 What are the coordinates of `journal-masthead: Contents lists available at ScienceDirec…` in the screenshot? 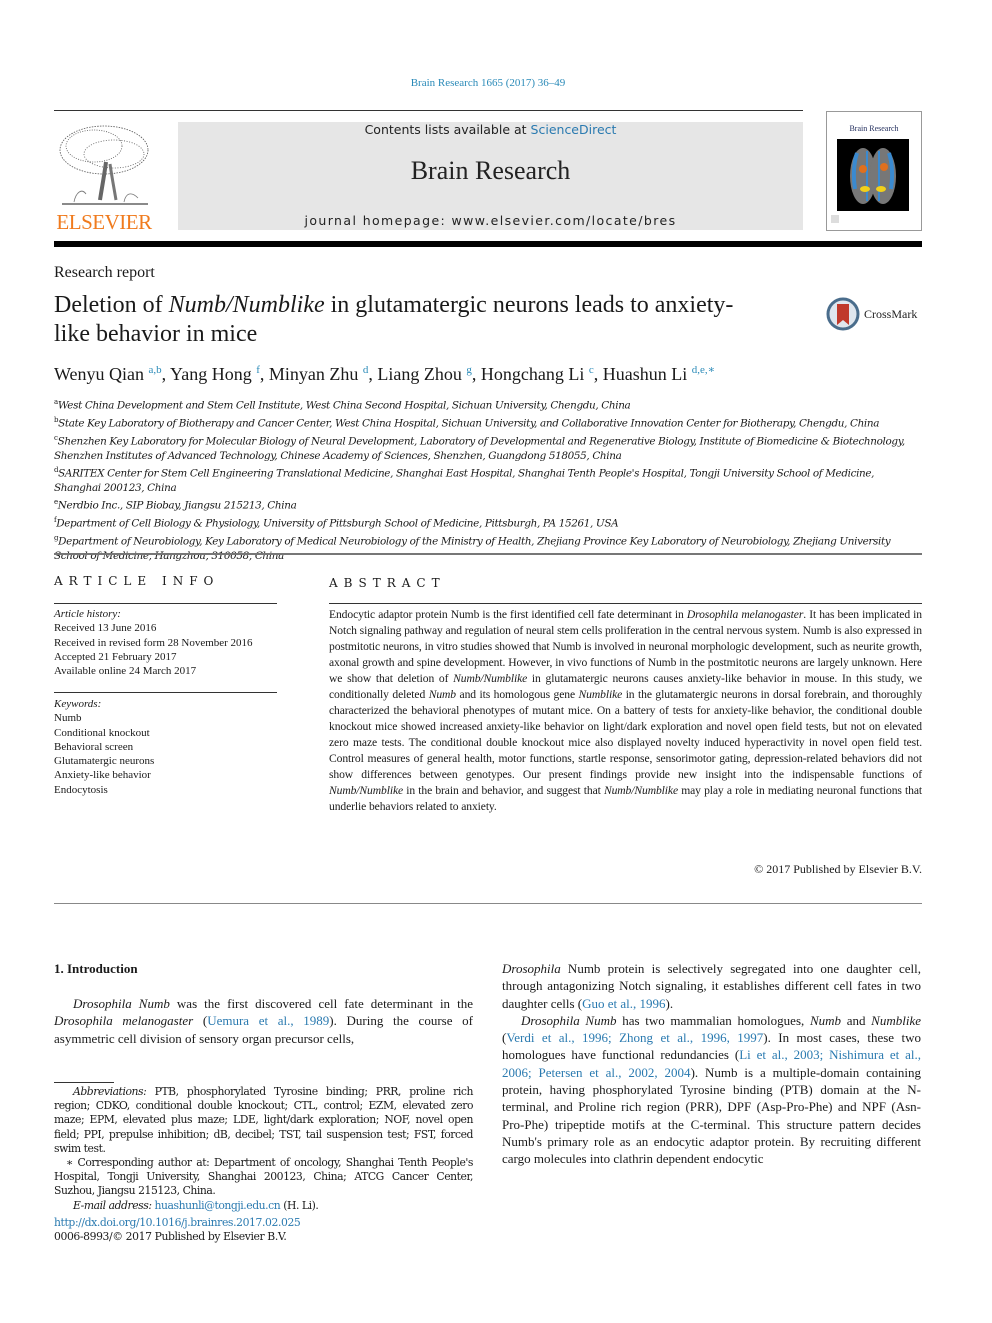 It's located at (490, 176).